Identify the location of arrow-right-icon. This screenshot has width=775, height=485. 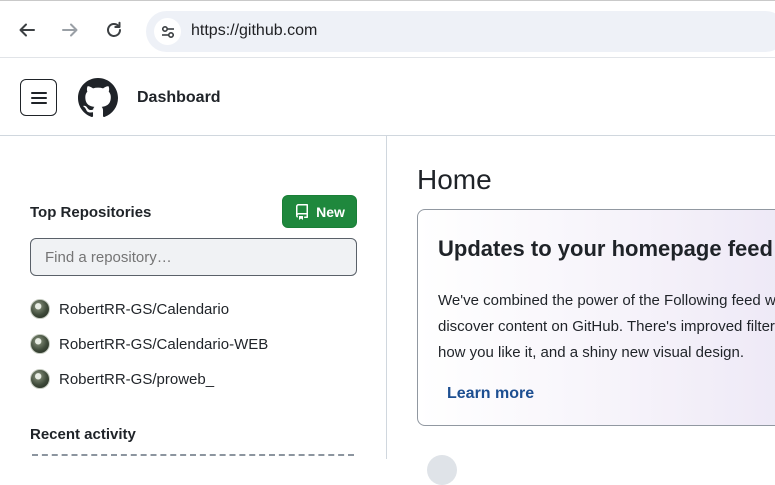
(70, 30).